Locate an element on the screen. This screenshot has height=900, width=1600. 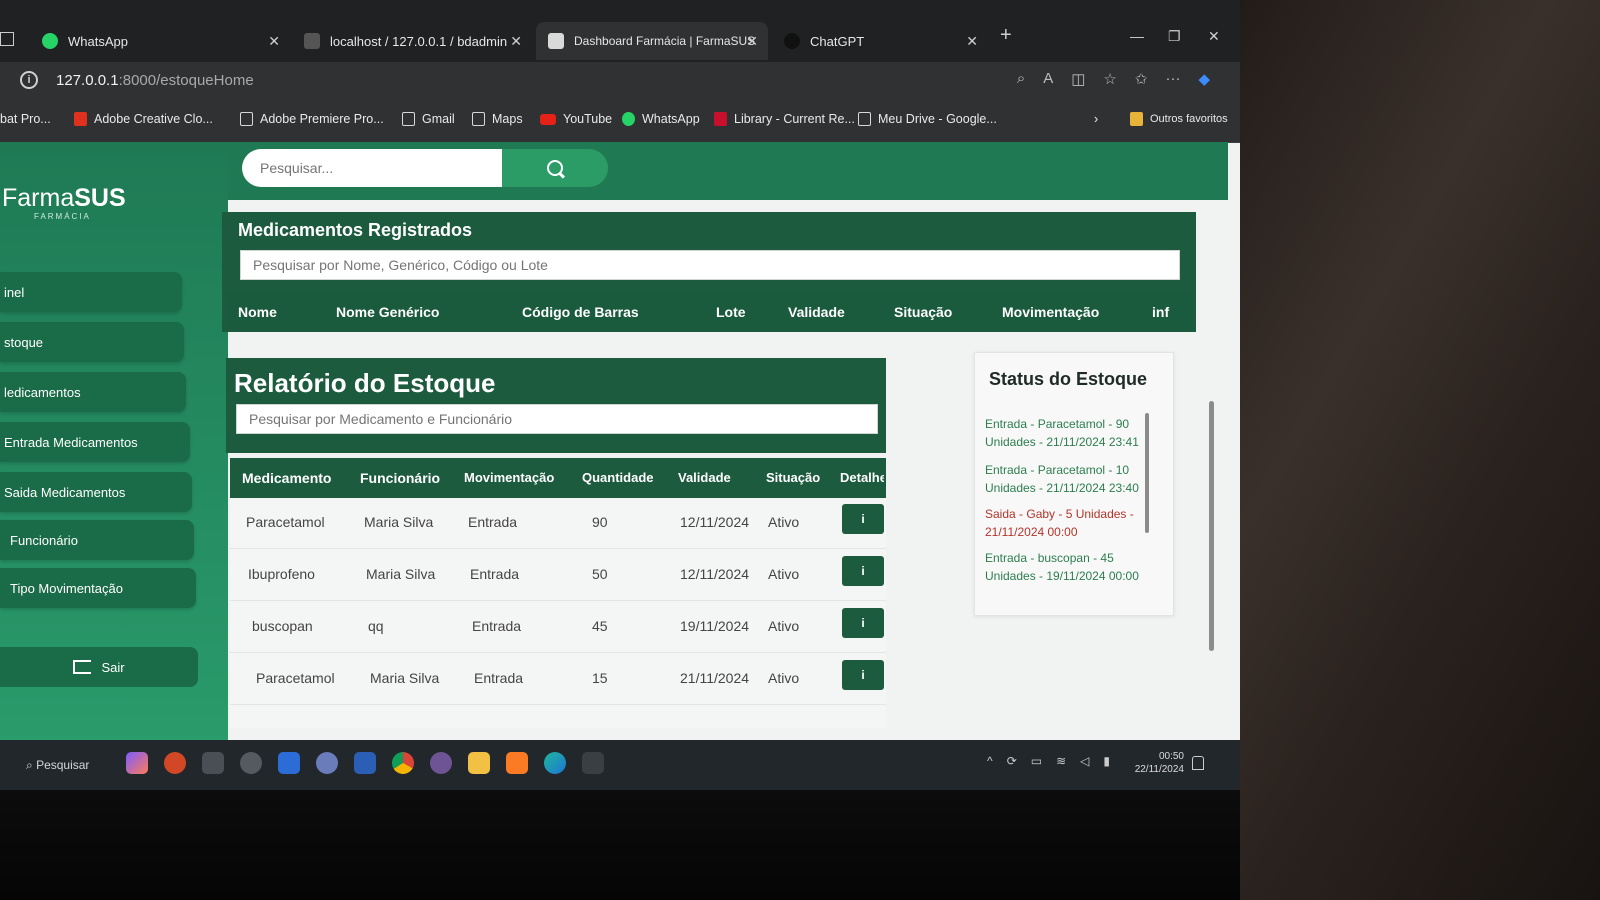
tab-dashboard: Dashboard Farmácia | FarmaSUS ✕ is located at coordinates (652, 41).